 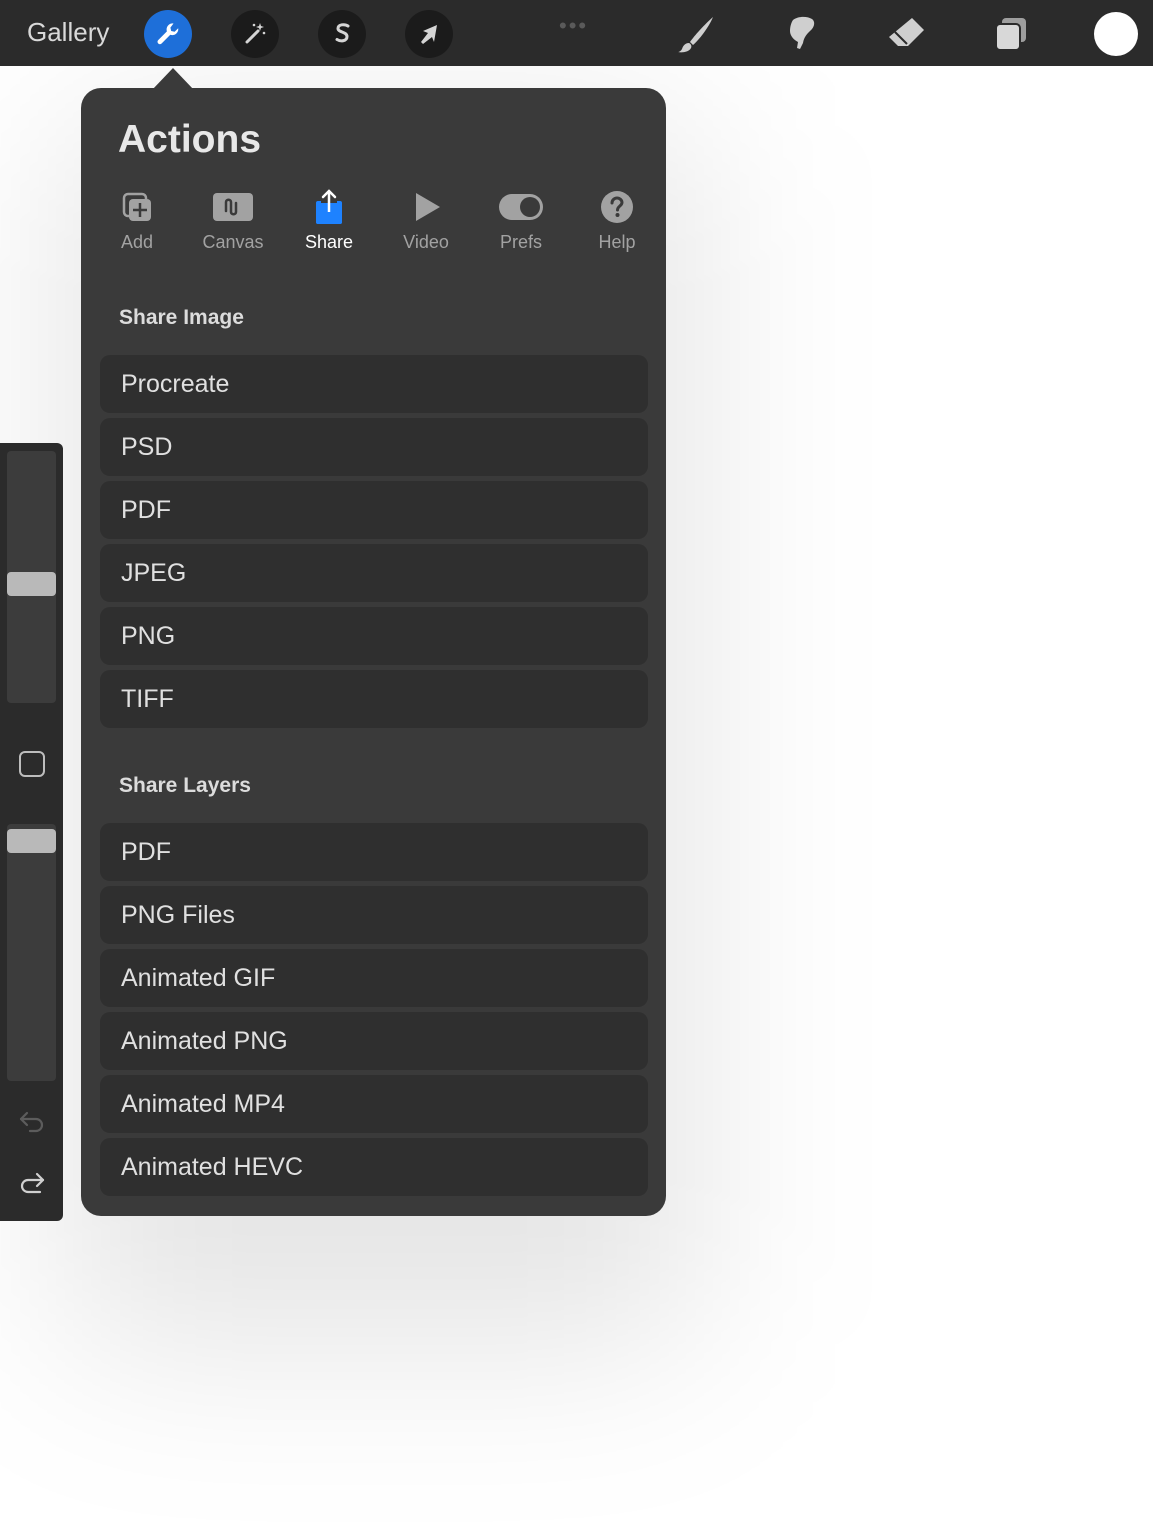 I want to click on share-procreate-button: Procreate, so click(x=374, y=384).